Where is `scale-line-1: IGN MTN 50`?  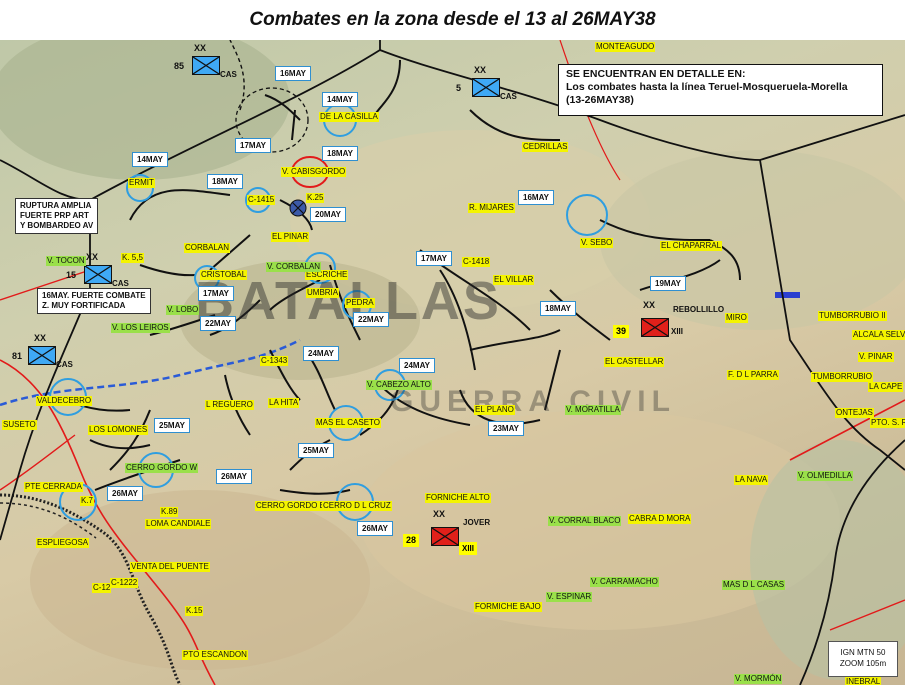 scale-line-1: IGN MTN 50 is located at coordinates (863, 652).